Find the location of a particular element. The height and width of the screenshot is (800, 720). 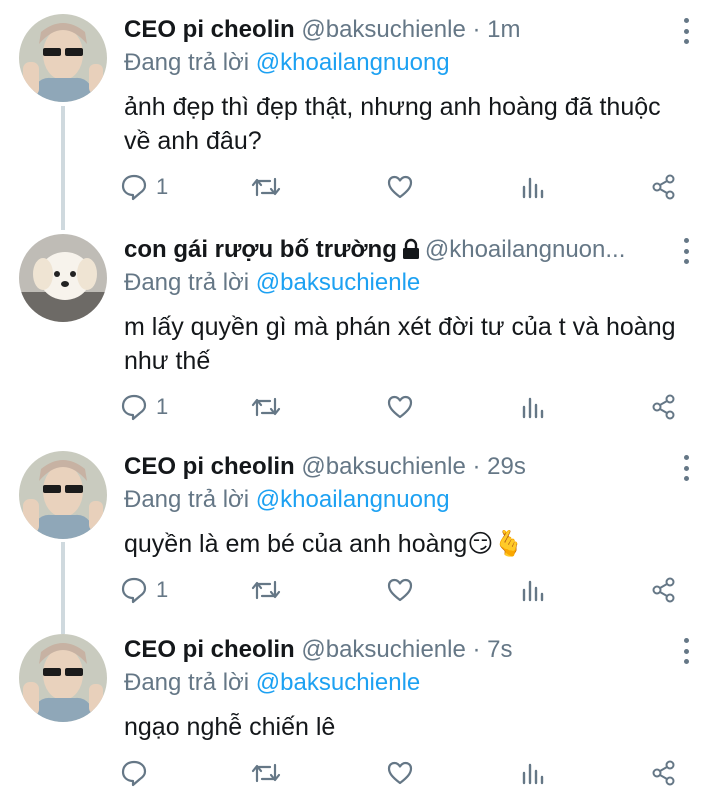

reply-button is located at coordinates (138, 773).